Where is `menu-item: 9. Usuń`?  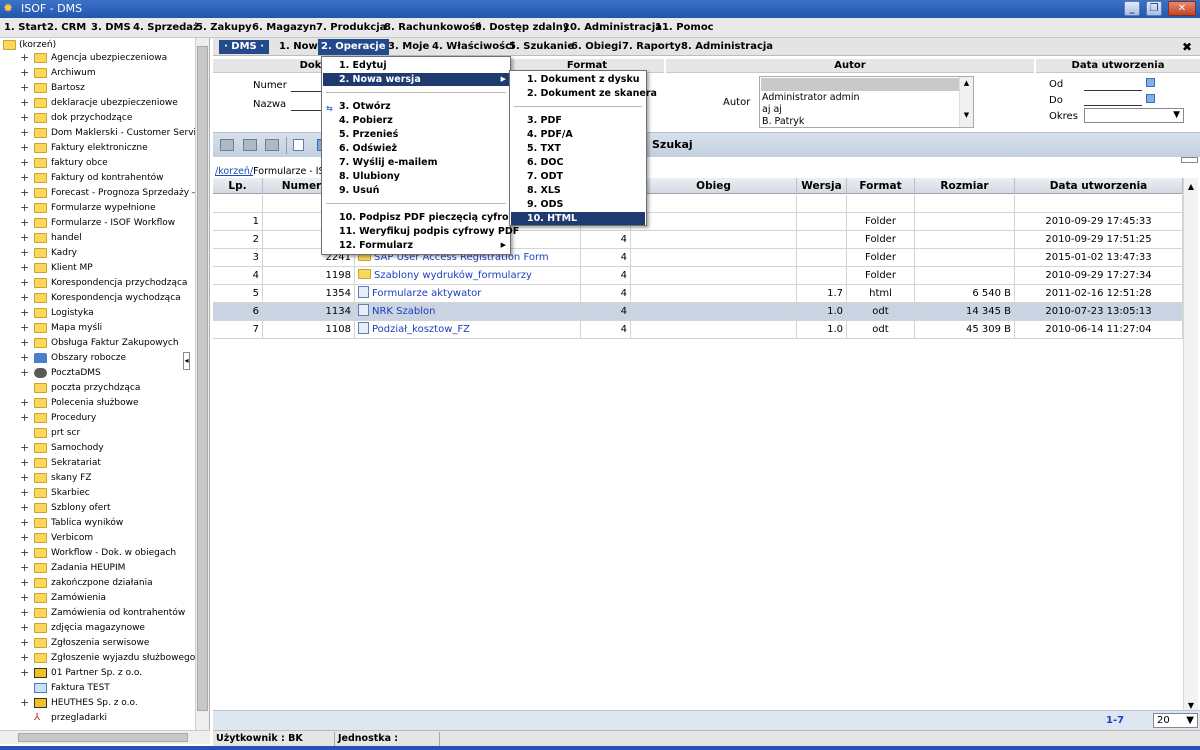 menu-item: 9. Usuń is located at coordinates (416, 190).